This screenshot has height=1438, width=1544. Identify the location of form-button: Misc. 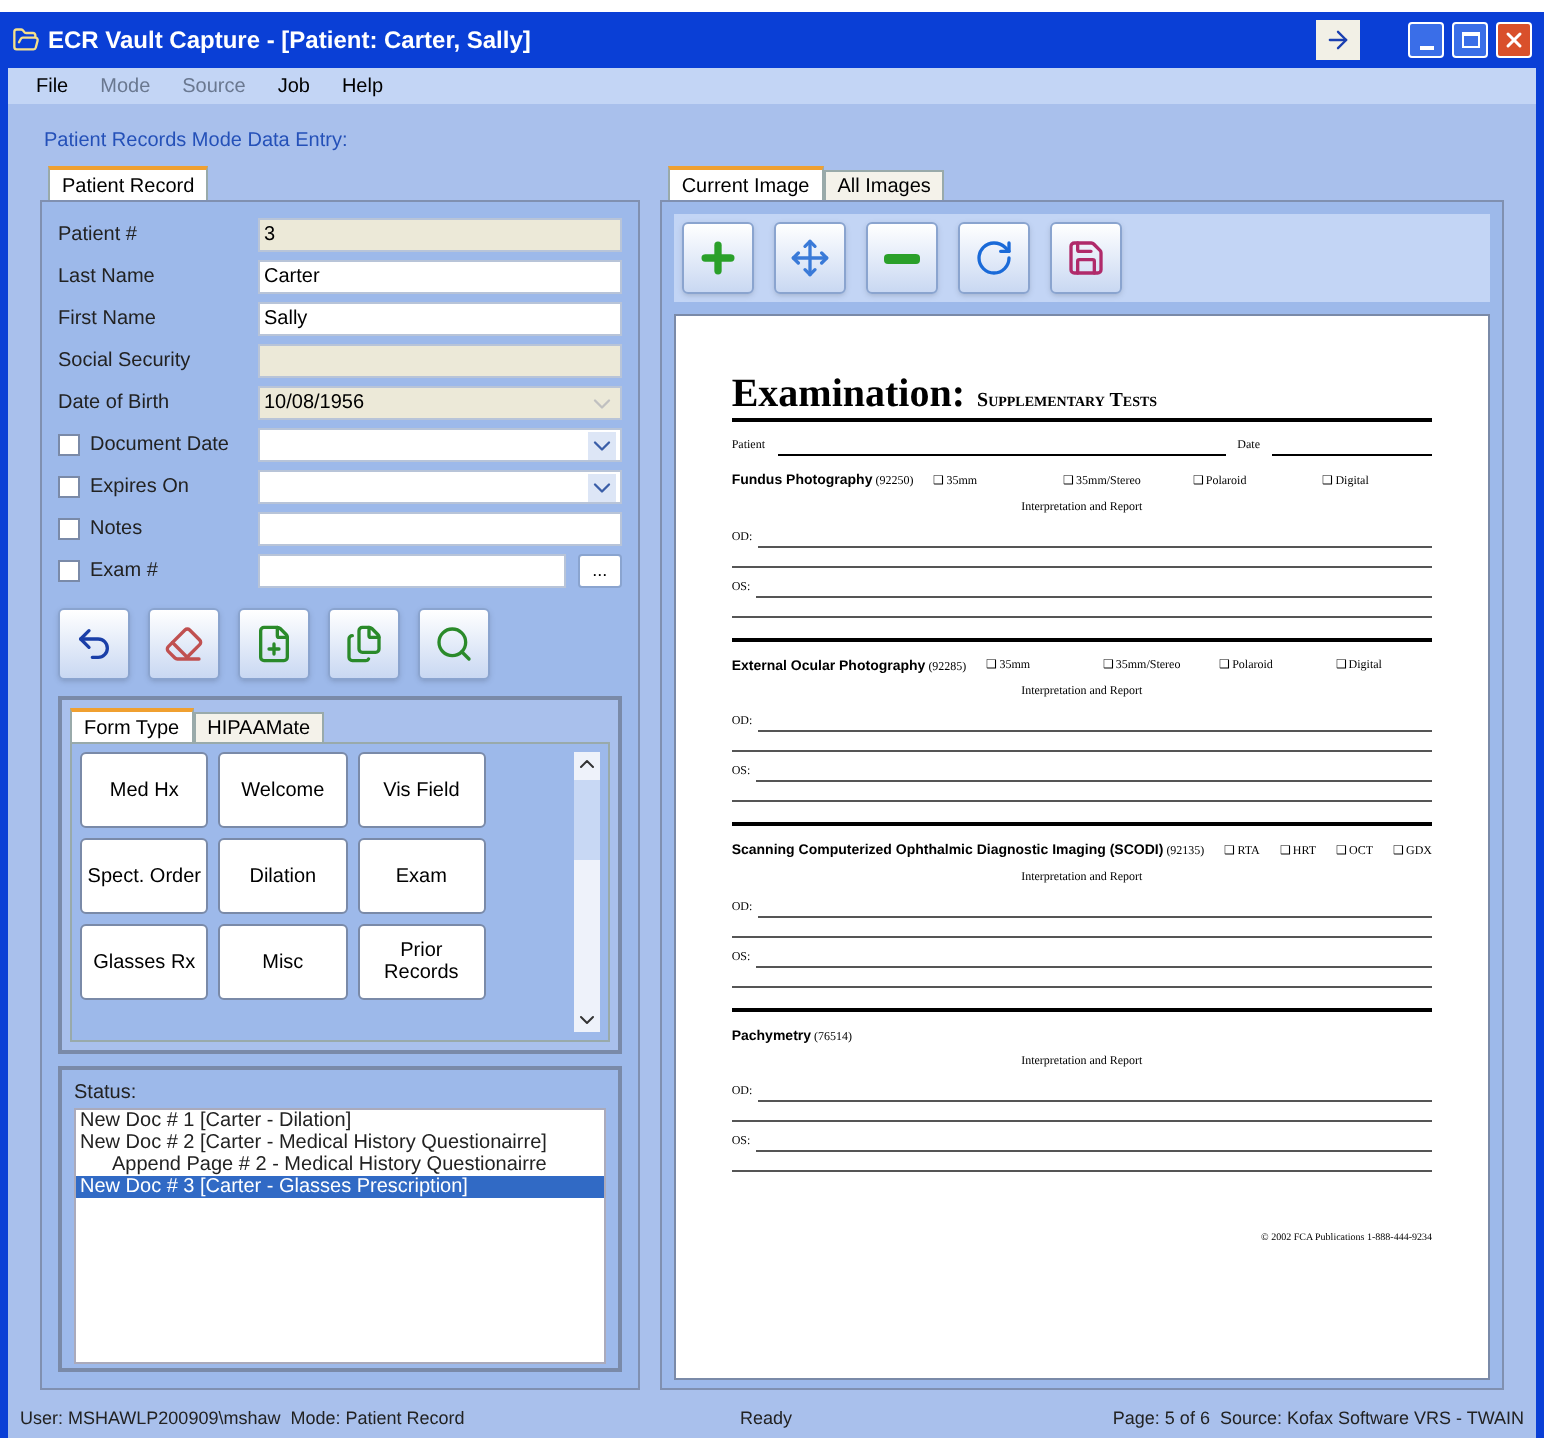
(283, 962).